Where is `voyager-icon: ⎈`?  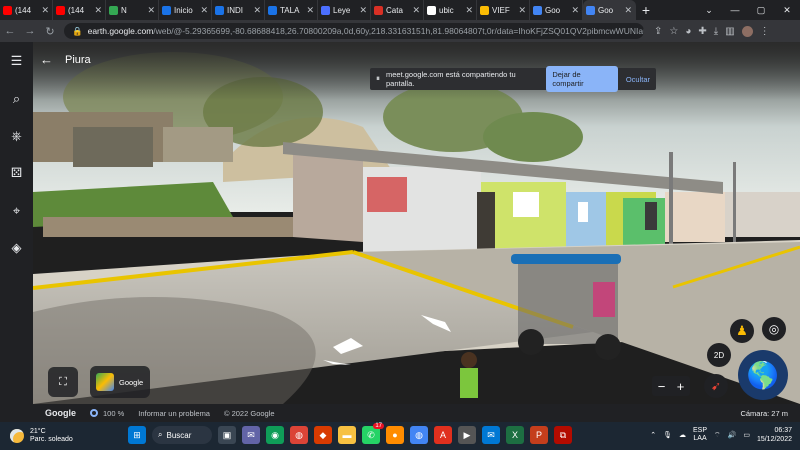 voyager-icon: ⎈ is located at coordinates (16, 135).